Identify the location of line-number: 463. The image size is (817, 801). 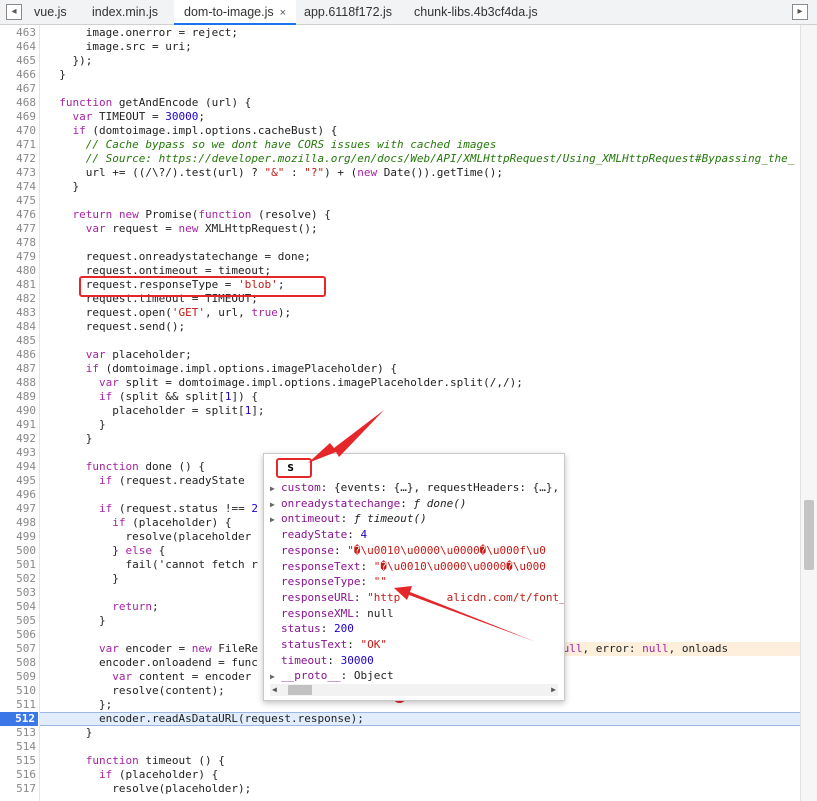
(18, 33).